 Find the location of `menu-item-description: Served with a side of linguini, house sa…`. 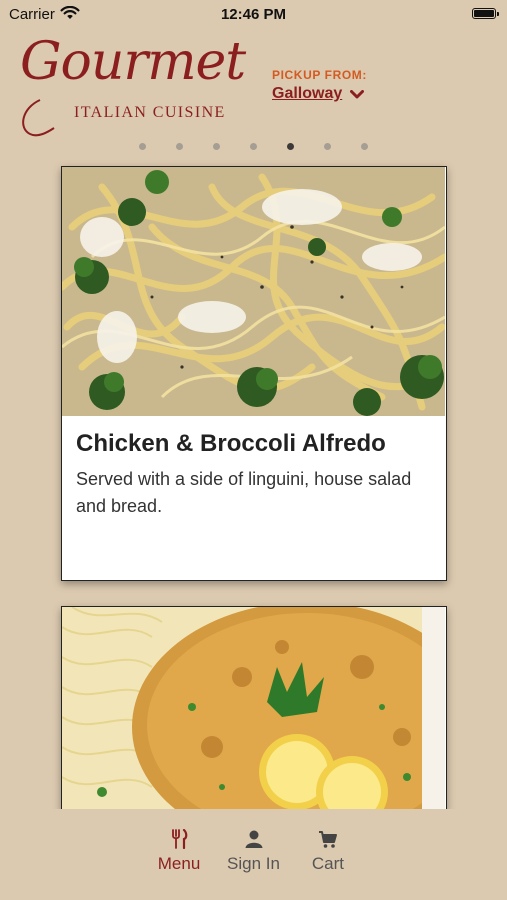

menu-item-description: Served with a side of linguini, house sa… is located at coordinates (244, 492).